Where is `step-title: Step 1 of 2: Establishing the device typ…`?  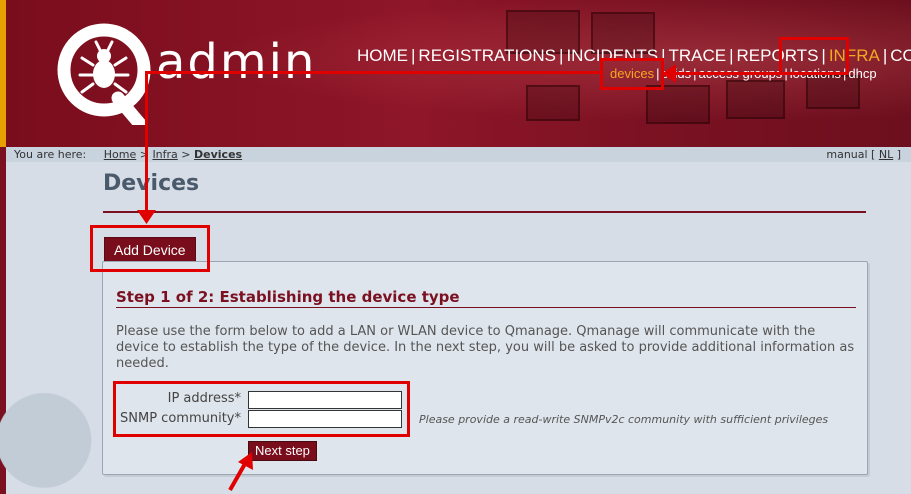
step-title: Step 1 of 2: Establishing the device typ… is located at coordinates (288, 297).